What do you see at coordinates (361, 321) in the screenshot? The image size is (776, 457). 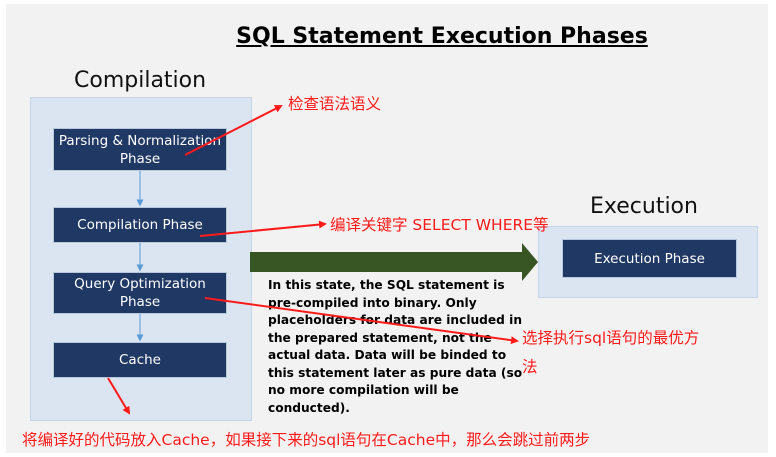 I see `annotation-arrow-optimization` at bounding box center [361, 321].